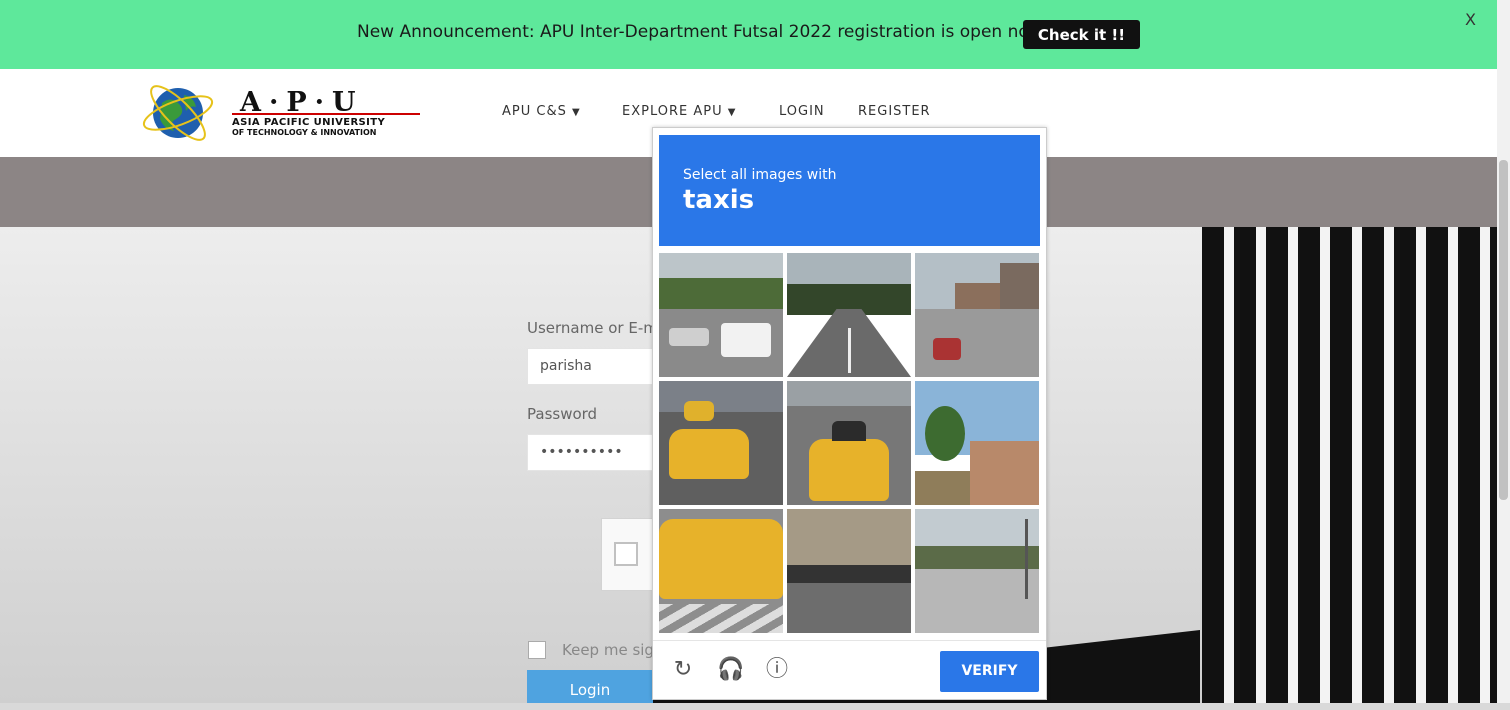  I want to click on keep-signed-in-checkbox, so click(537, 650).